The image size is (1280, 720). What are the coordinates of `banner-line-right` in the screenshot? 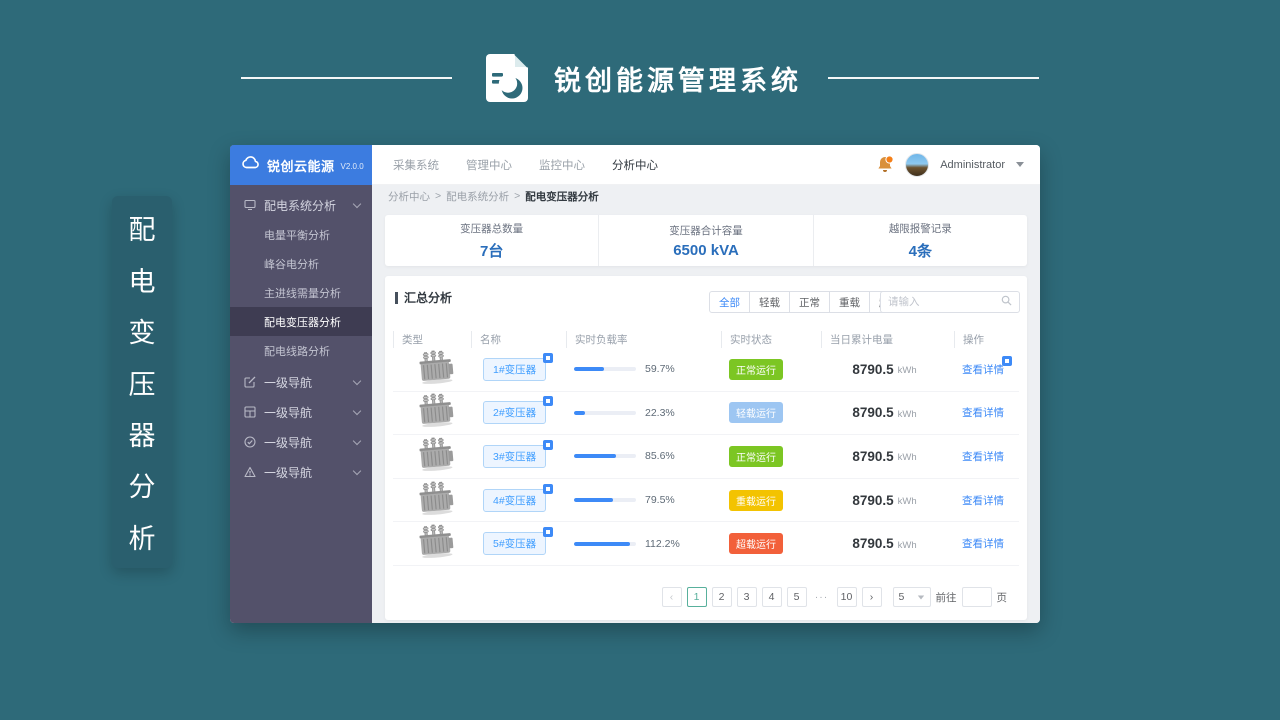 It's located at (933, 78).